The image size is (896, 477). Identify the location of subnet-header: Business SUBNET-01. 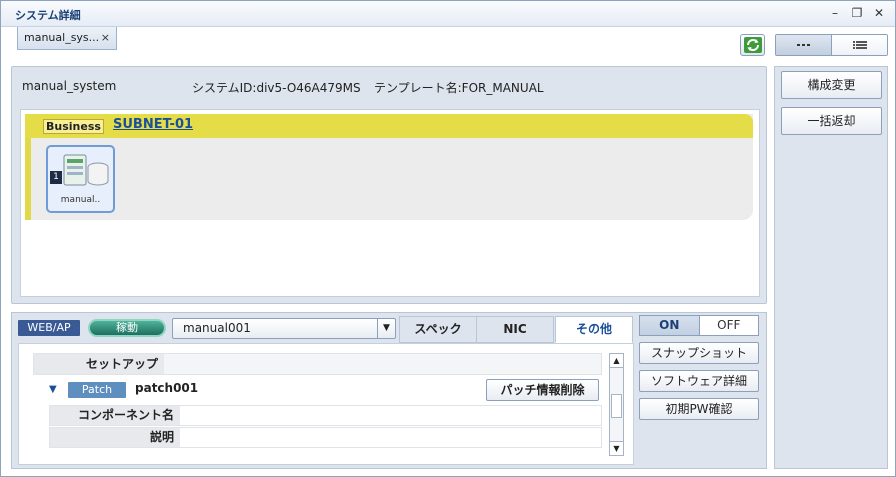
(389, 126).